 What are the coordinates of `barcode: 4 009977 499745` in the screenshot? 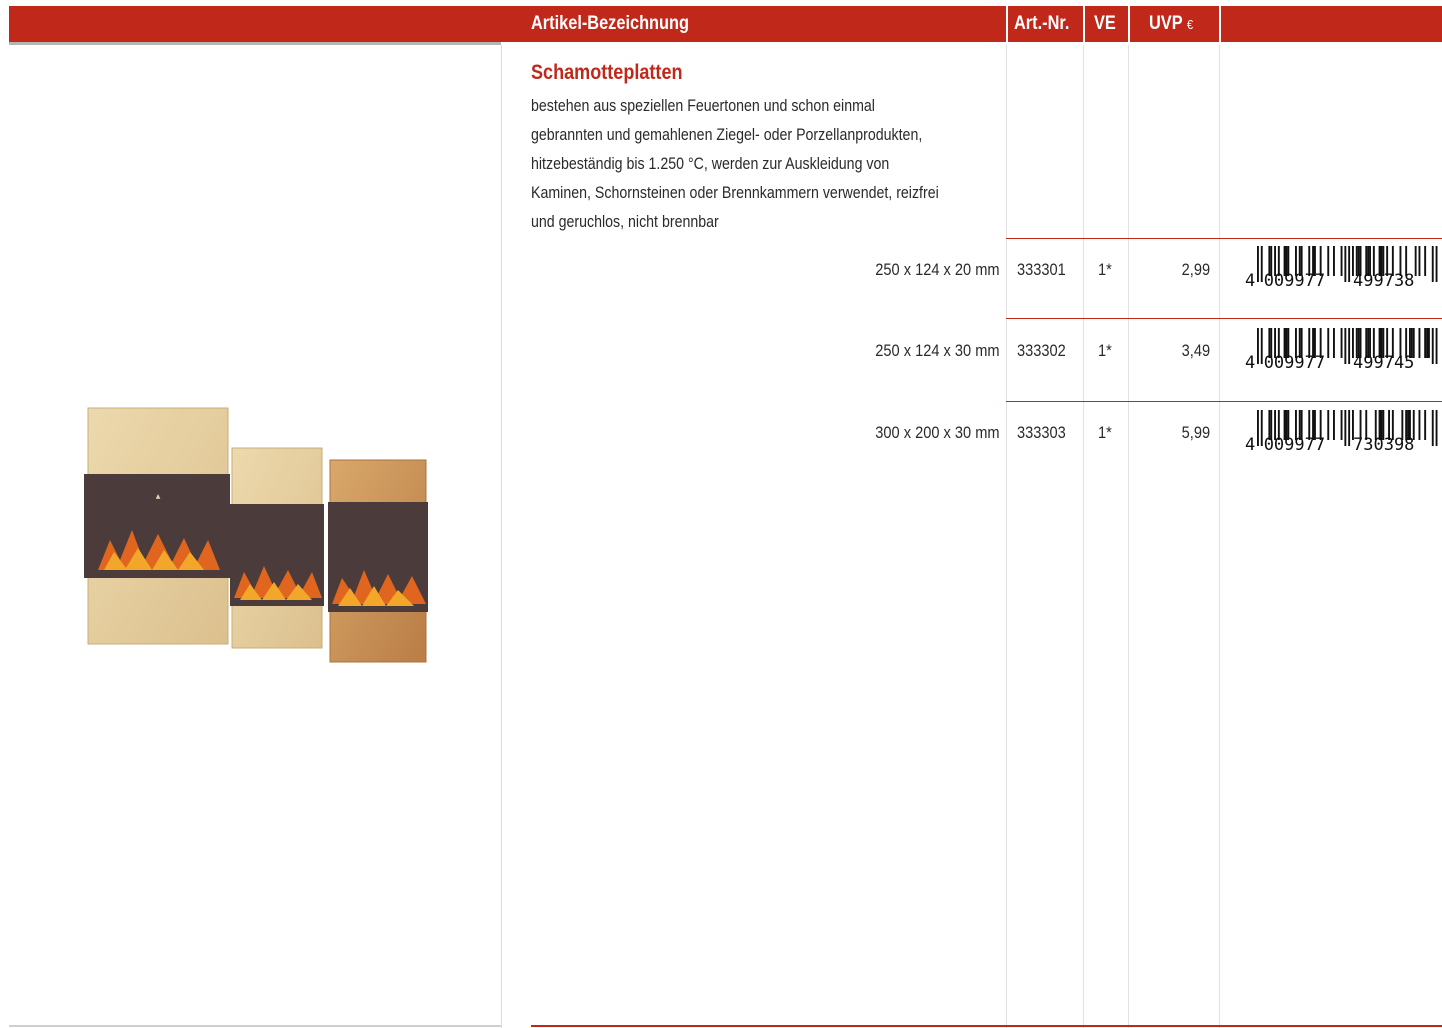 It's located at (1343, 348).